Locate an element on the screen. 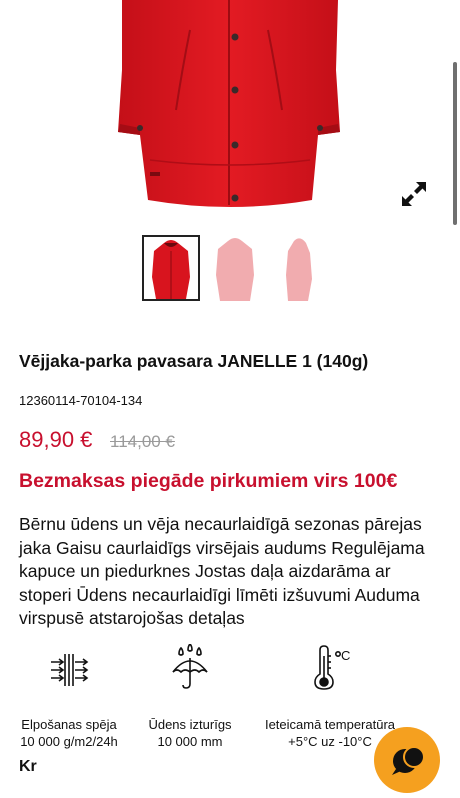 This screenshot has width=460, height=798. thumbnail-back is located at coordinates (235, 268).